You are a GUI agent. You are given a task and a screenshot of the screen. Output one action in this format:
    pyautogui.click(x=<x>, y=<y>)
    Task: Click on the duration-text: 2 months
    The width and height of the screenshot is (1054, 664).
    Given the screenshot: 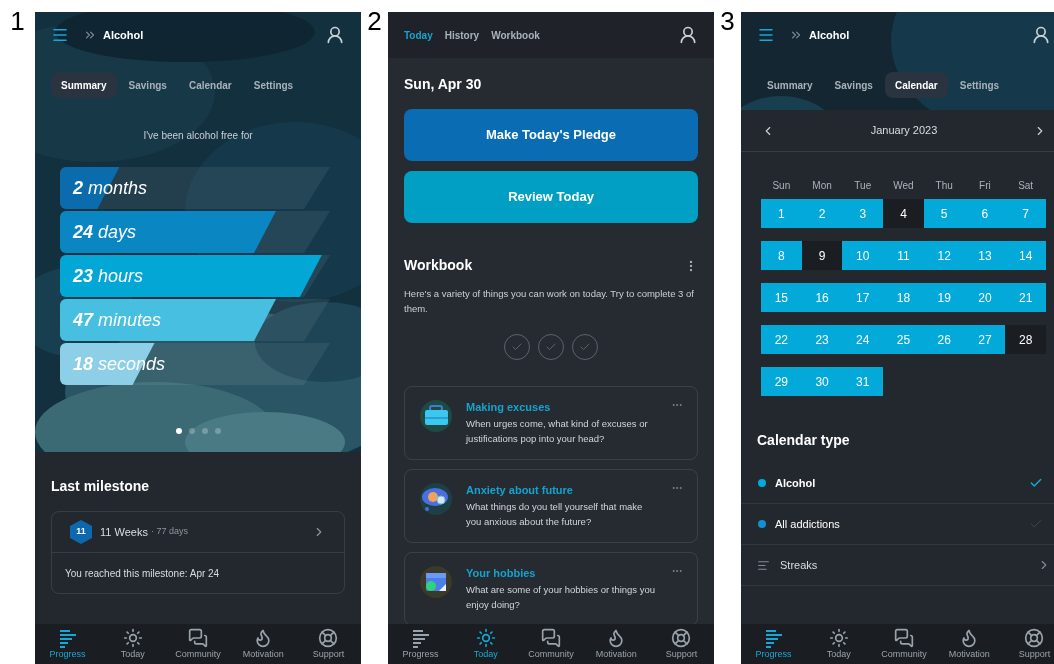 What is the action you would take?
    pyautogui.click(x=109, y=188)
    